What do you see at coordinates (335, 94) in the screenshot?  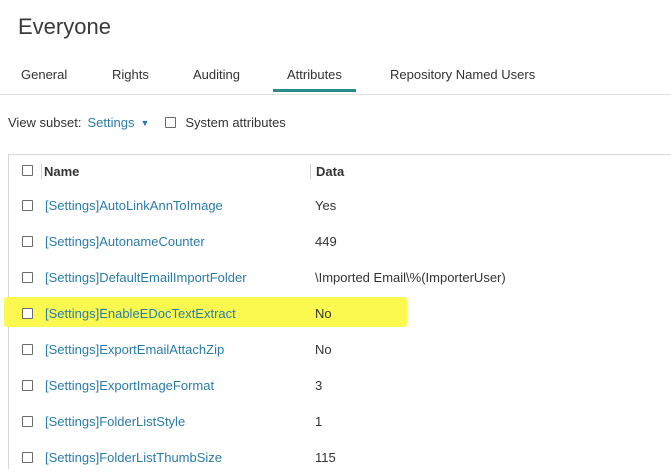 I see `tabs-divider` at bounding box center [335, 94].